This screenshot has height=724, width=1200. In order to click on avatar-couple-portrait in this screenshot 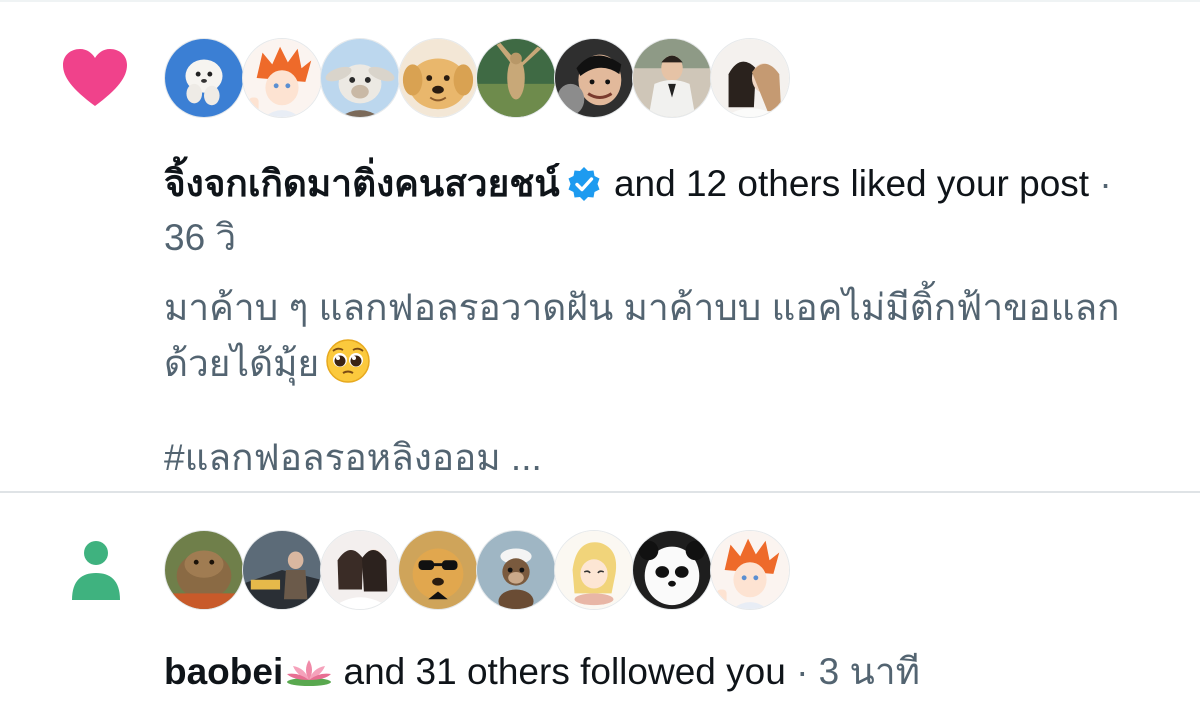, I will do `click(750, 78)`.